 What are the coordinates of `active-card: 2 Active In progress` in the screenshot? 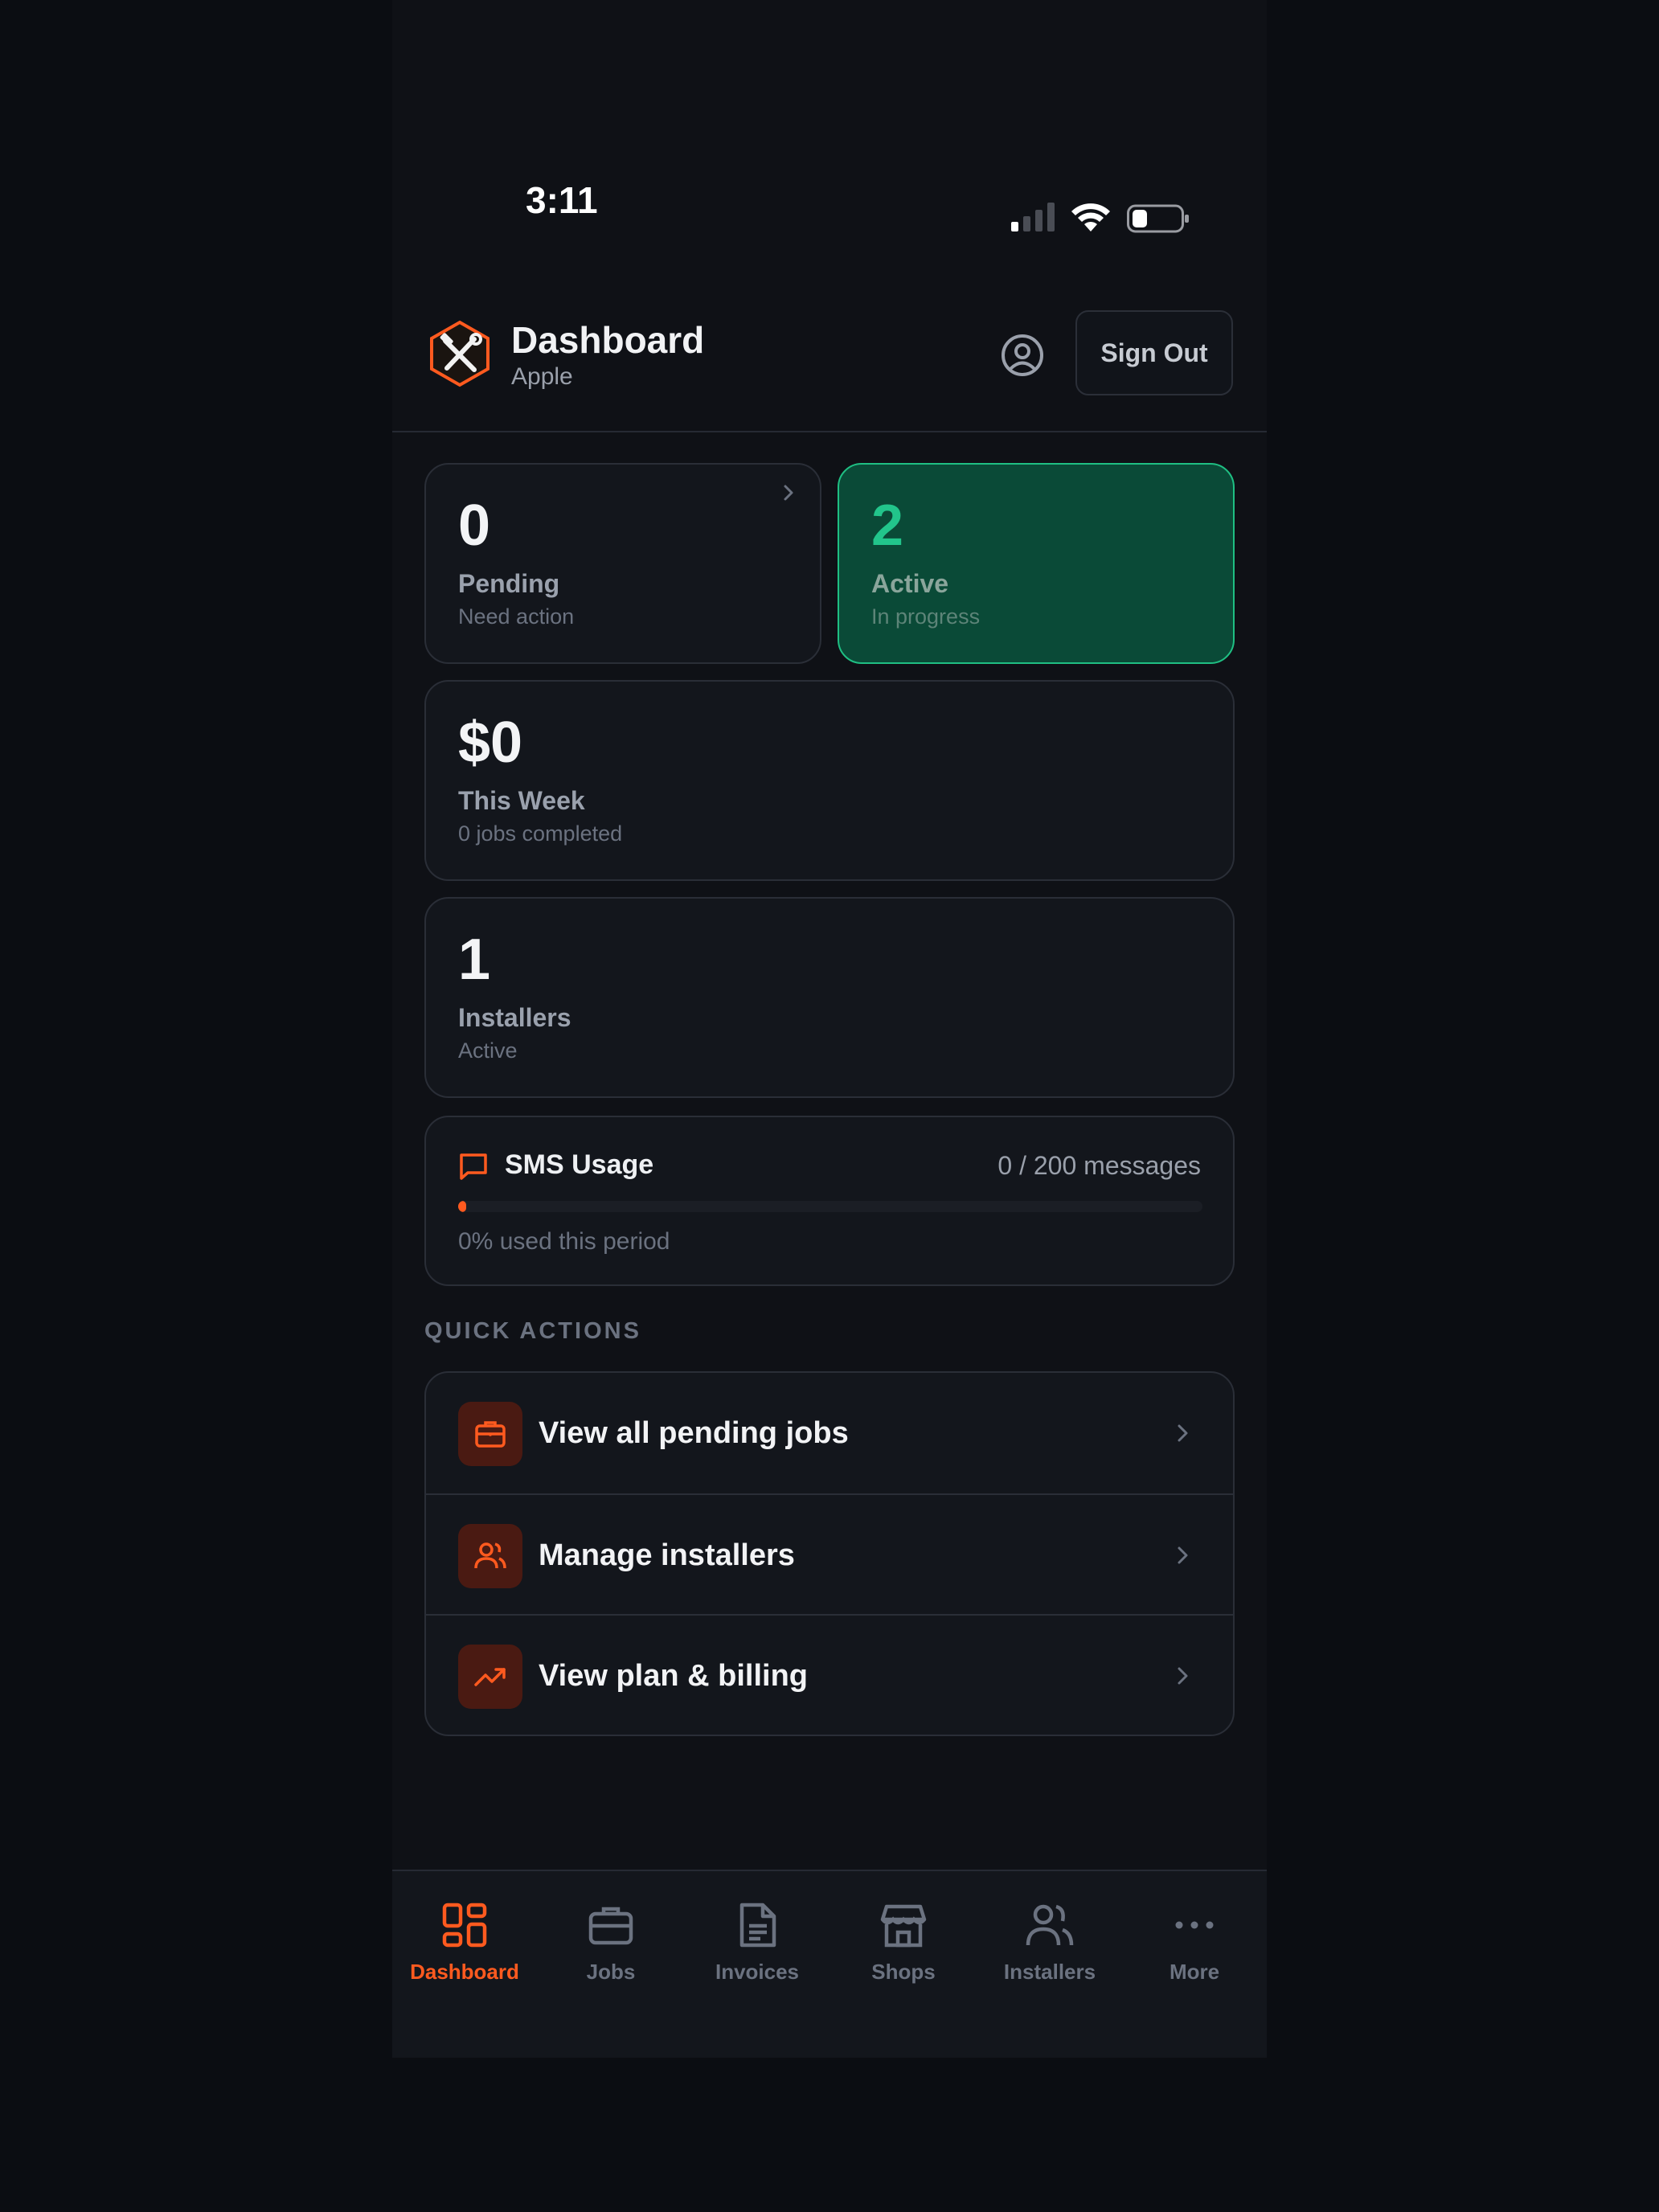 It's located at (1036, 563).